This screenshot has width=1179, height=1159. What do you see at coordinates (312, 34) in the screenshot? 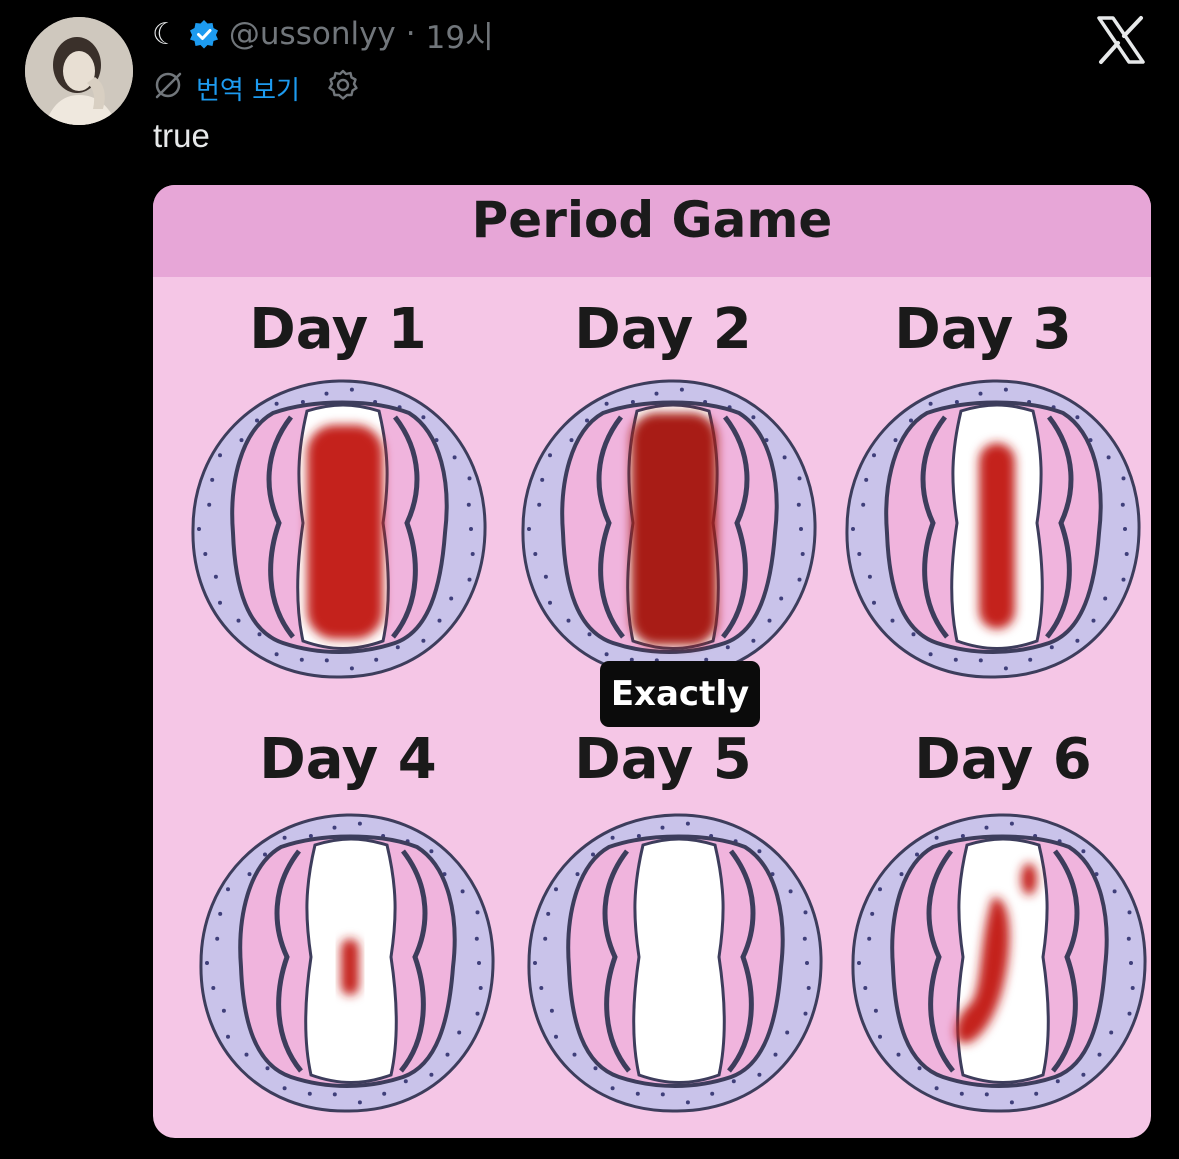
I see `author-handle: @ussonlyy` at bounding box center [312, 34].